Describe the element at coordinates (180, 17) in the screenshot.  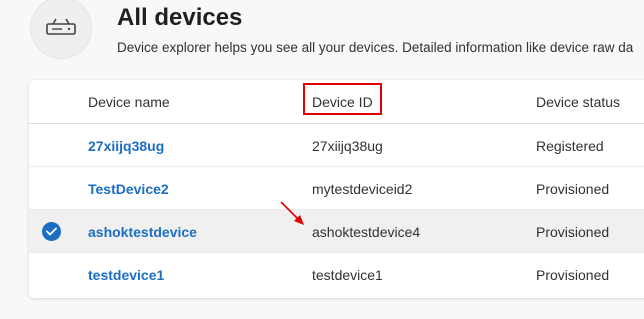
I see `page-title: All devices` at that location.